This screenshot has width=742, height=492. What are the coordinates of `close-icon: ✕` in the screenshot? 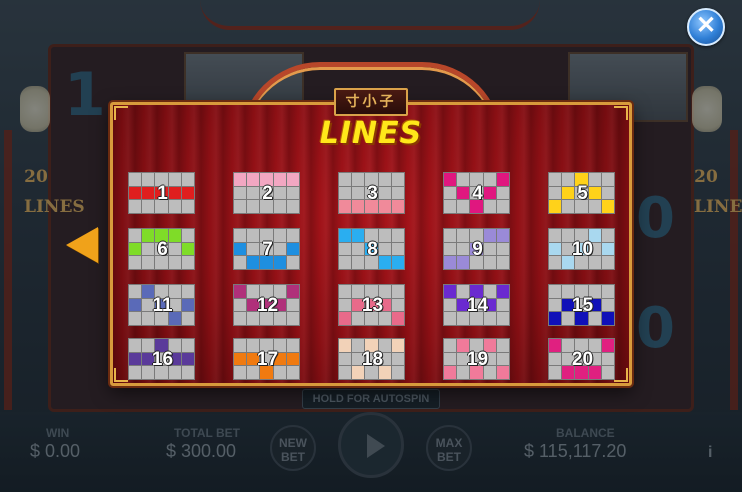 It's located at (706, 27).